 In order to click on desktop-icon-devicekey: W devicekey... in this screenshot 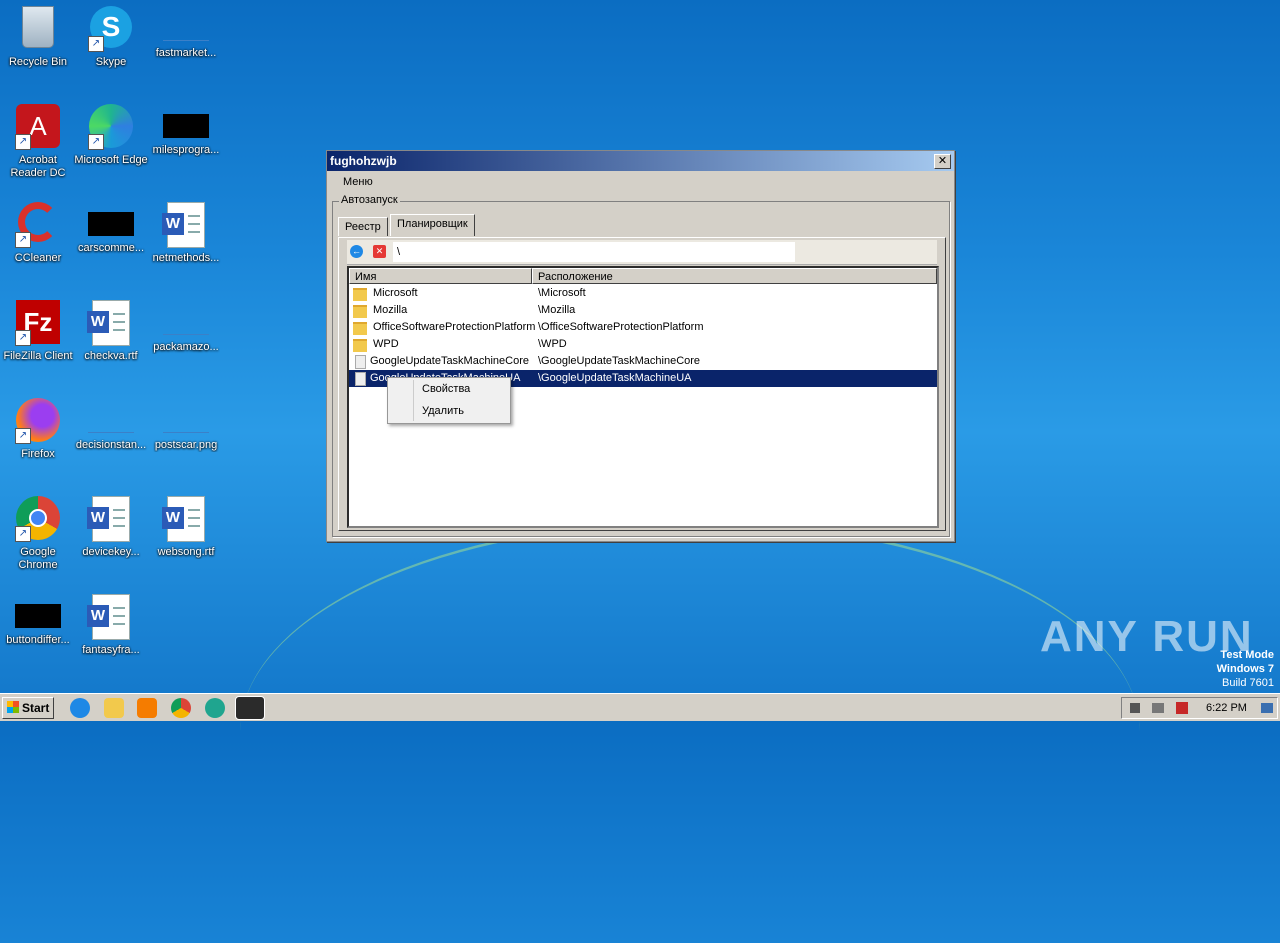, I will do `click(111, 535)`.